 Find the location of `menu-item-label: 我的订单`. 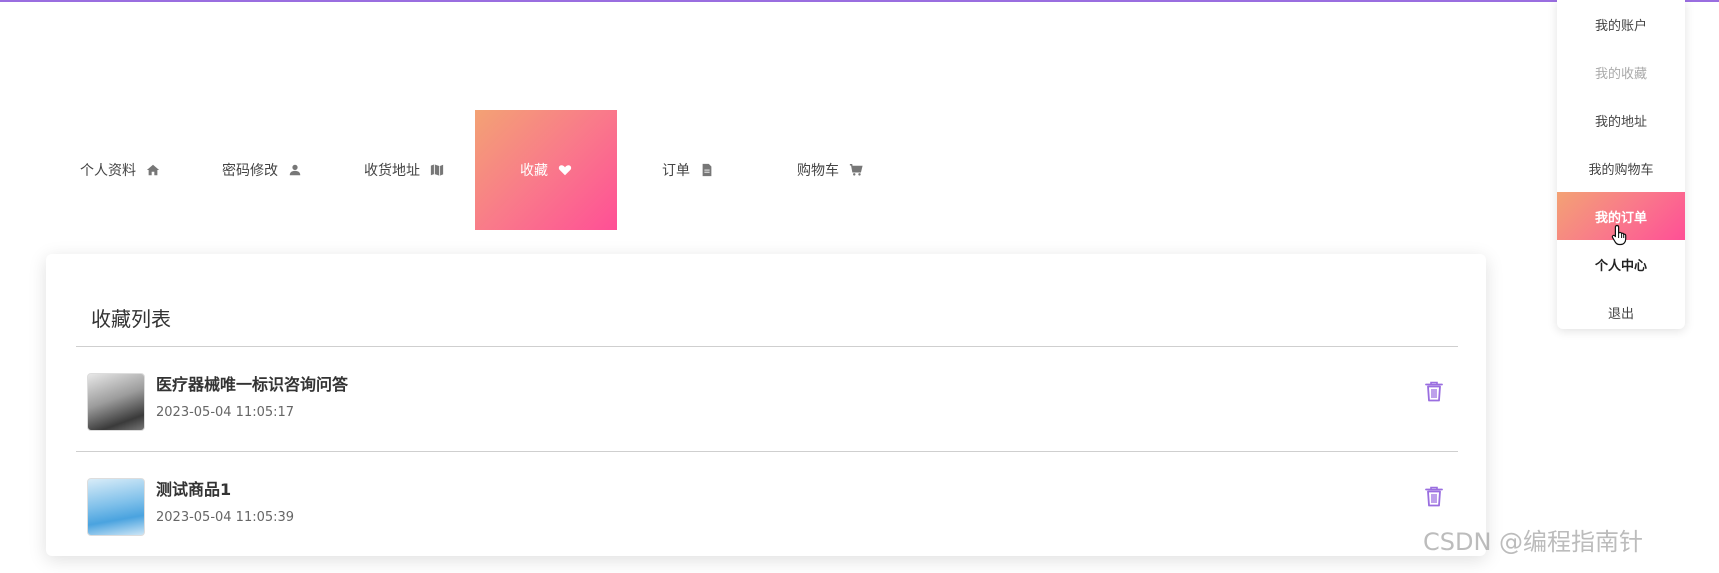

menu-item-label: 我的订单 is located at coordinates (1620, 218).